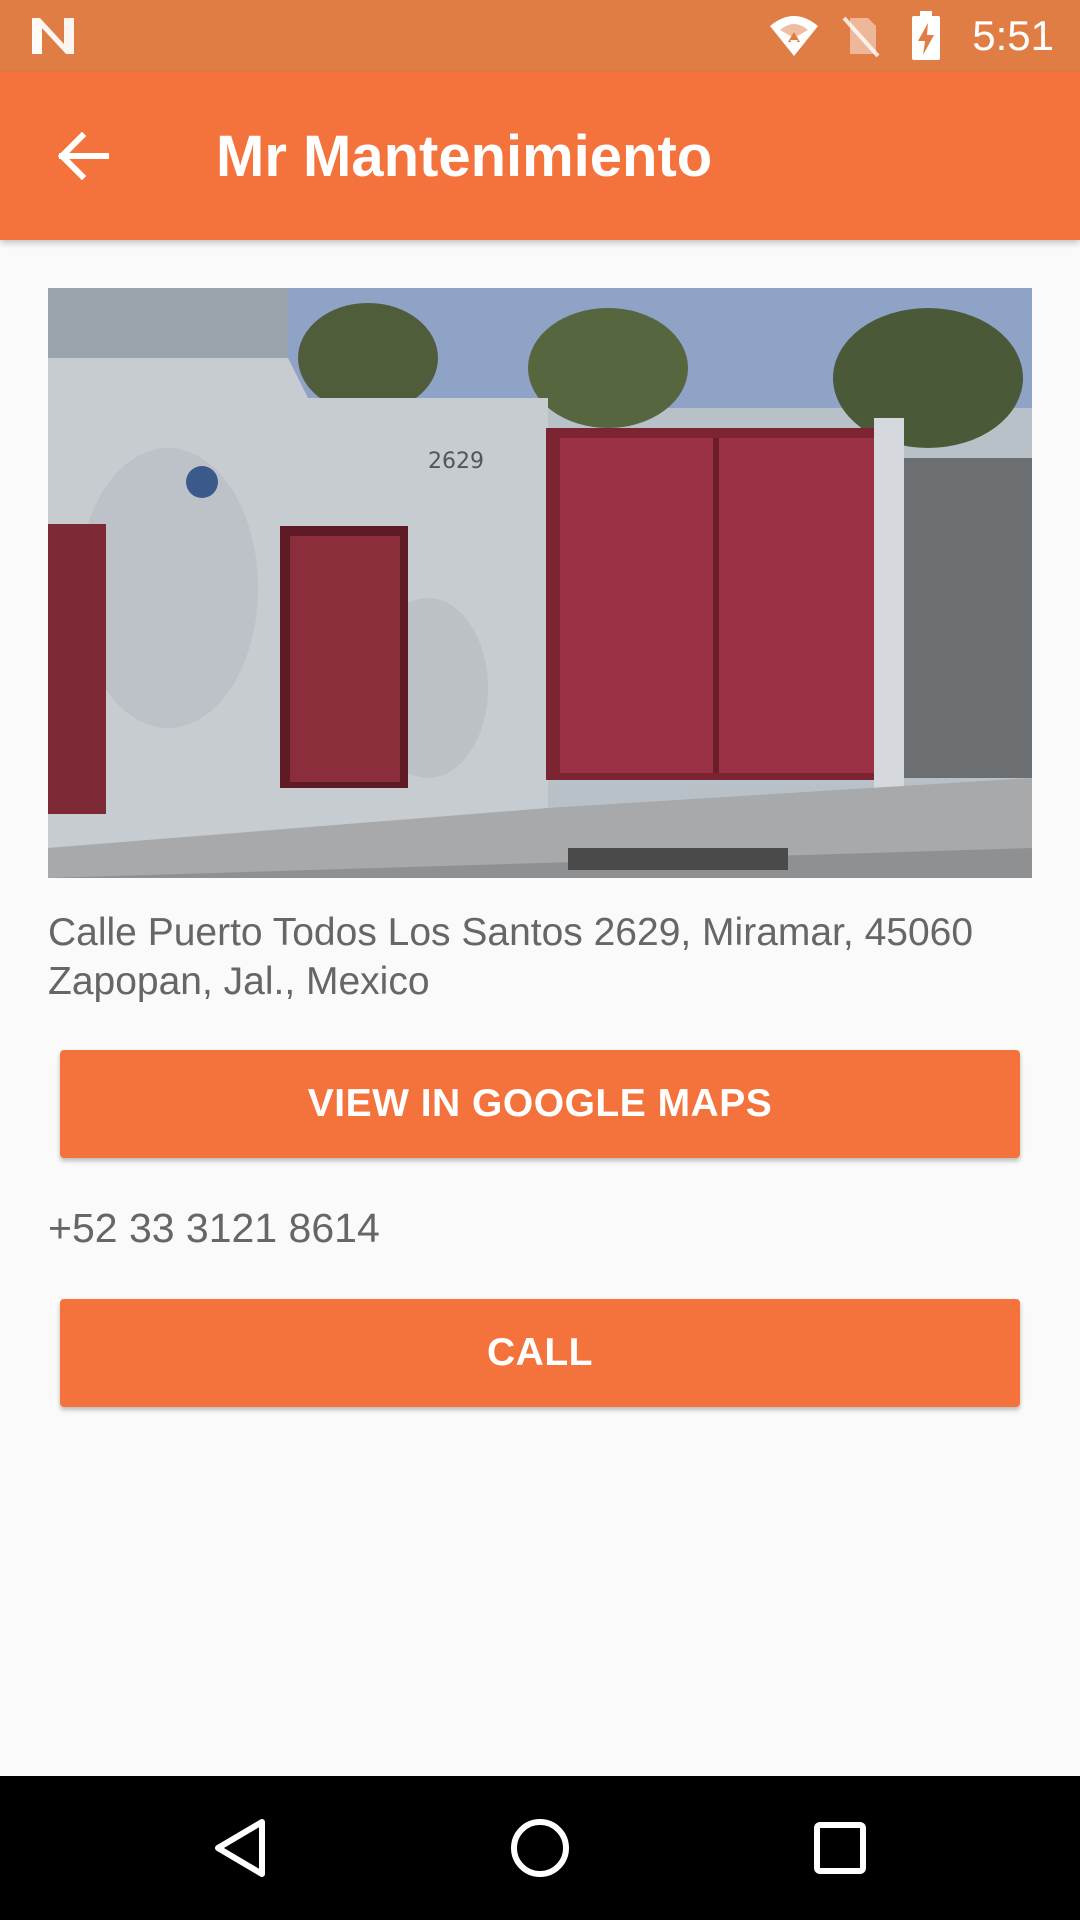  What do you see at coordinates (540, 36) in the screenshot?
I see `status-bar: 5:51` at bounding box center [540, 36].